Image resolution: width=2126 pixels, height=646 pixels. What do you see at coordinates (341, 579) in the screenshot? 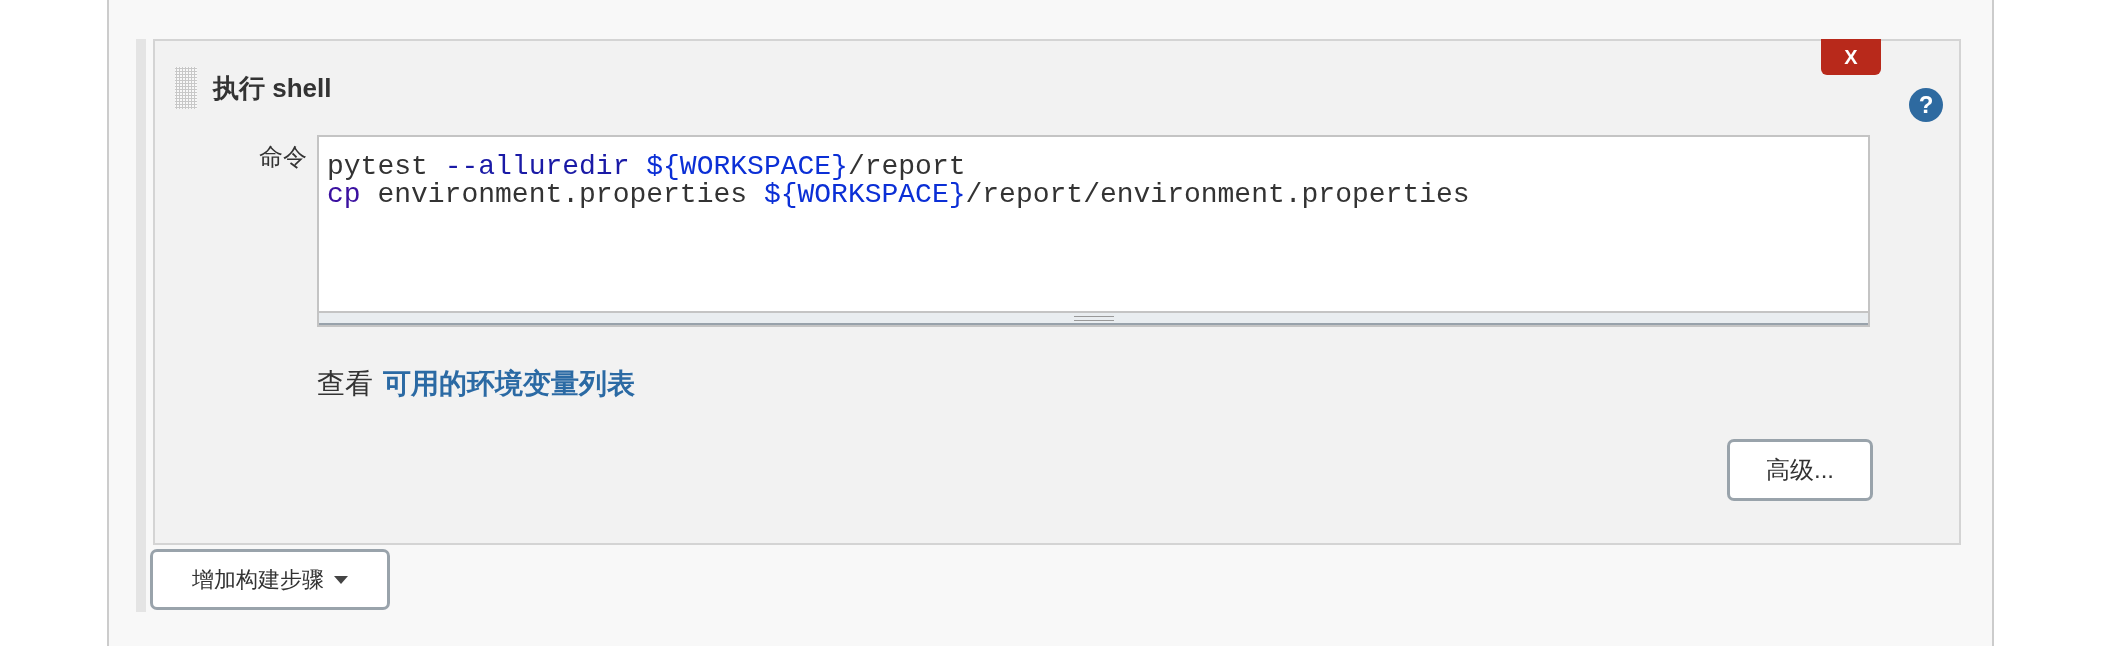
I see `caret-icon` at bounding box center [341, 579].